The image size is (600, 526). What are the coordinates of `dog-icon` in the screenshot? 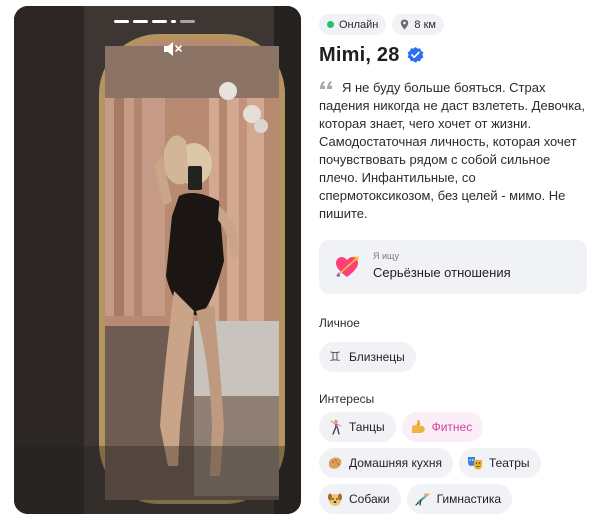 It's located at (335, 499).